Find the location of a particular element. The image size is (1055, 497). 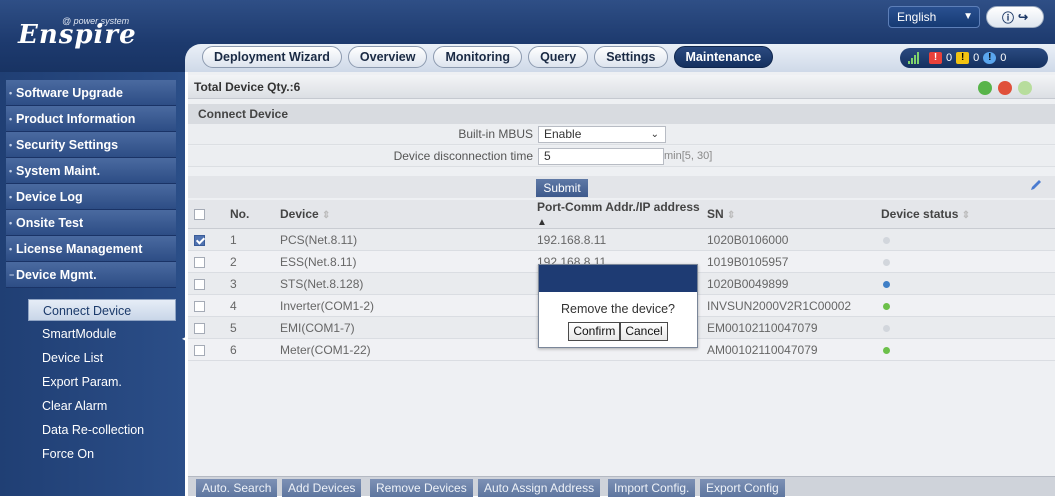

add-devices-button: Add Devices is located at coordinates (322, 488).